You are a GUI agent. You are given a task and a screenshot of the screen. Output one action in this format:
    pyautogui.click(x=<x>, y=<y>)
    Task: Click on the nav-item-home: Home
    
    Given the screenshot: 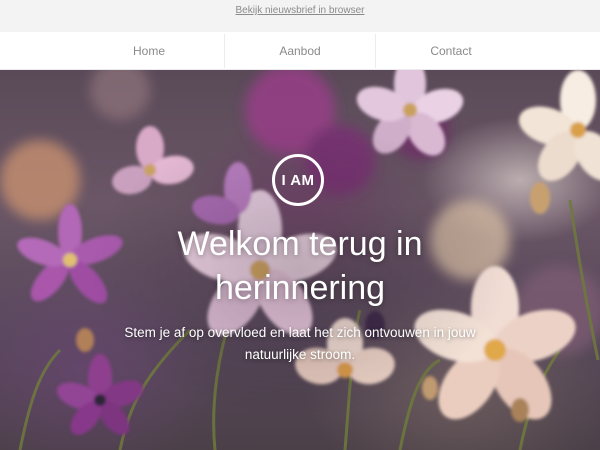 What is the action you would take?
    pyautogui.click(x=149, y=51)
    